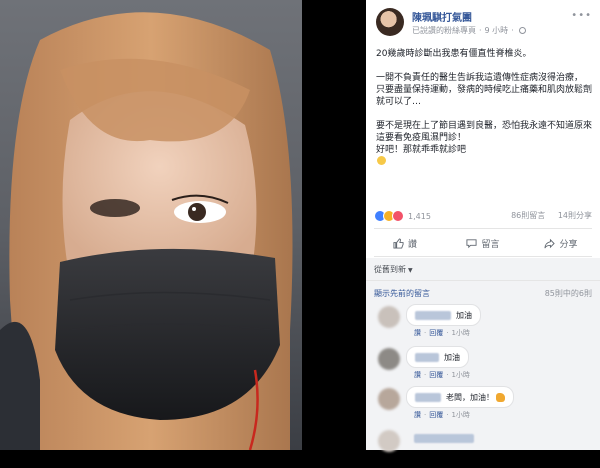 The width and height of the screenshot is (600, 468). What do you see at coordinates (412, 244) in the screenshot?
I see `like-label: 讚` at bounding box center [412, 244].